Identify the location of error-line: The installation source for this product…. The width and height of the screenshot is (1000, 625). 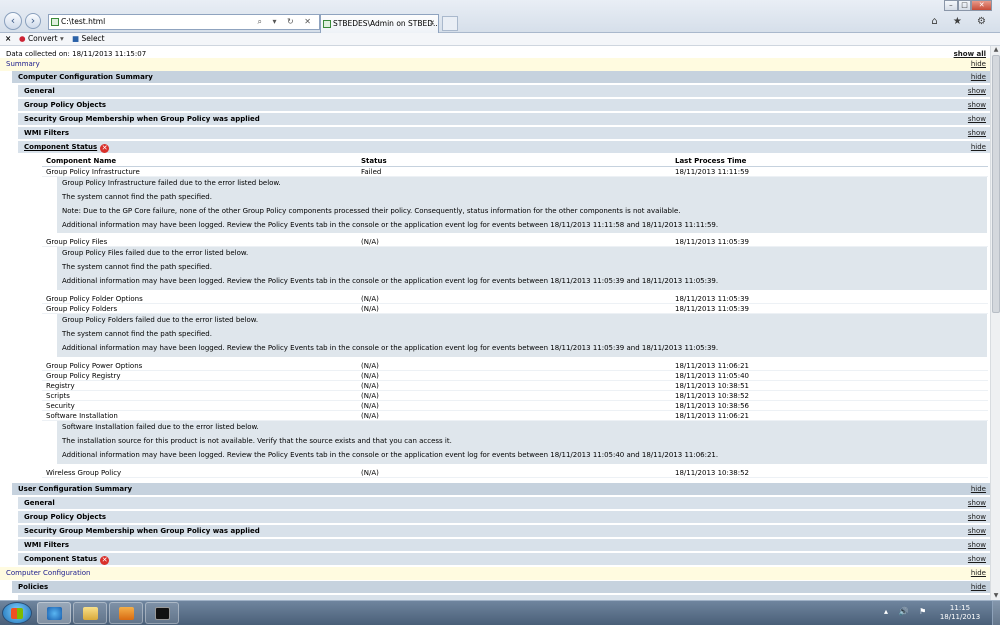
(257, 441).